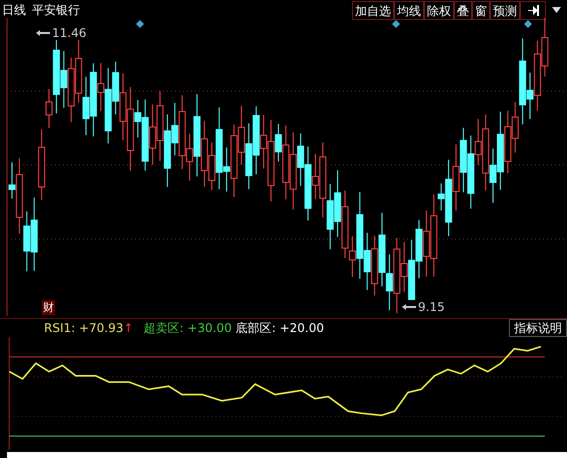 This screenshot has height=458, width=567. I want to click on period-label: 日线, so click(14, 10).